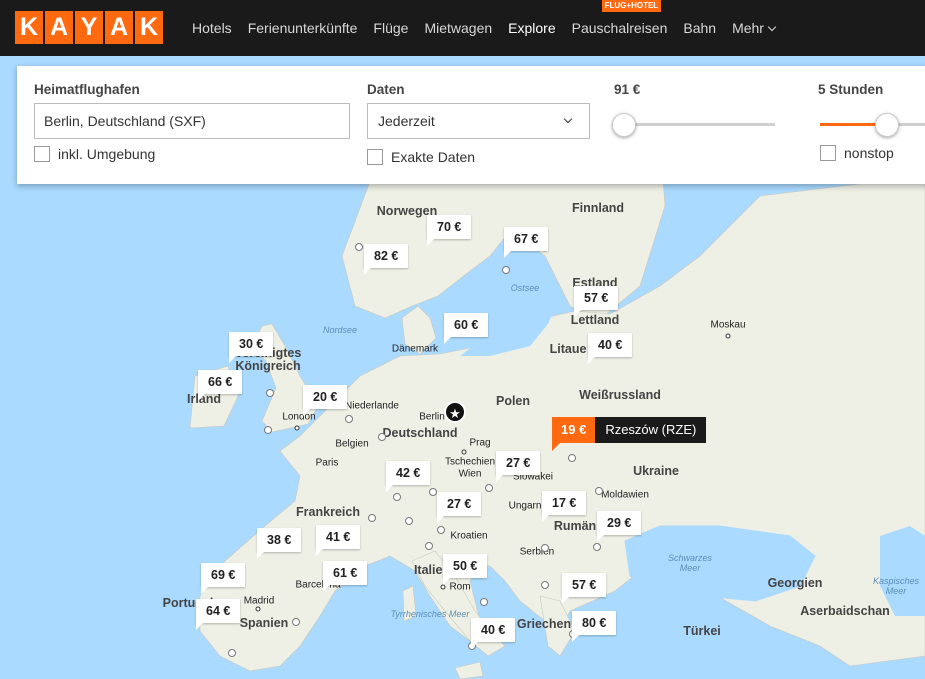 This screenshot has width=925, height=679. I want to click on origin-airport-input, so click(192, 121).